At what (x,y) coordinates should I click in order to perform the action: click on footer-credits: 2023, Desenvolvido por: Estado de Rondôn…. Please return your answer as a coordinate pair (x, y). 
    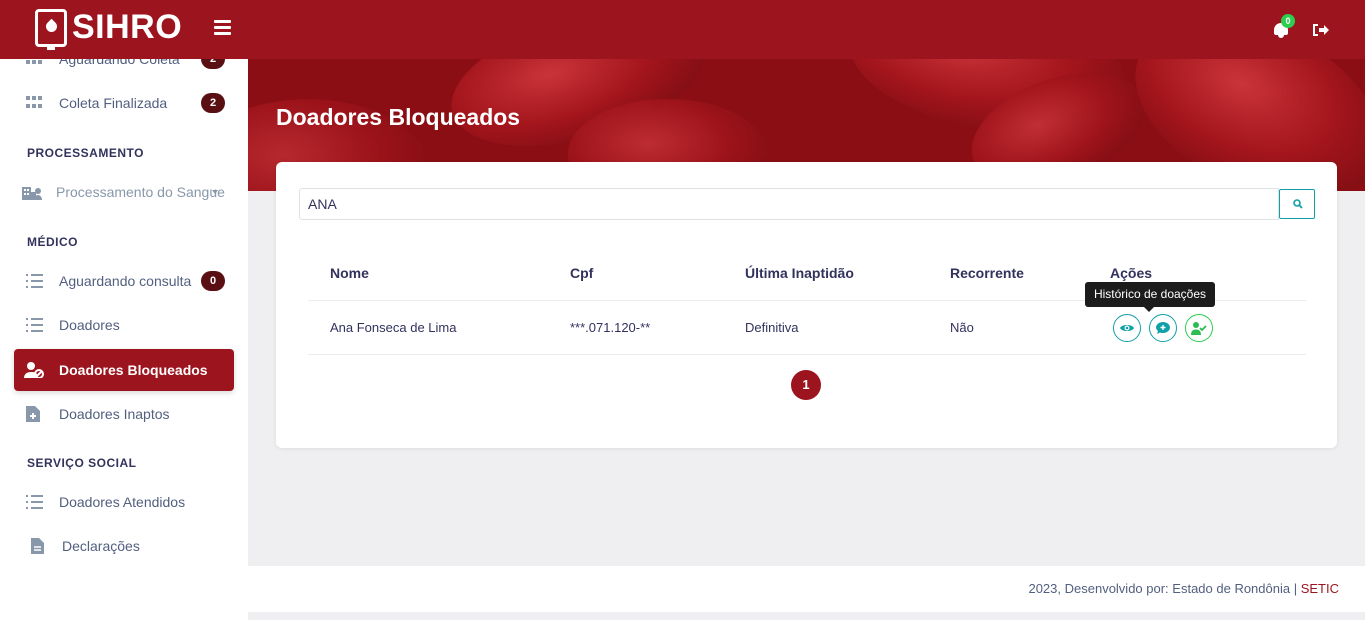
    Looking at the image, I should click on (1164, 588).